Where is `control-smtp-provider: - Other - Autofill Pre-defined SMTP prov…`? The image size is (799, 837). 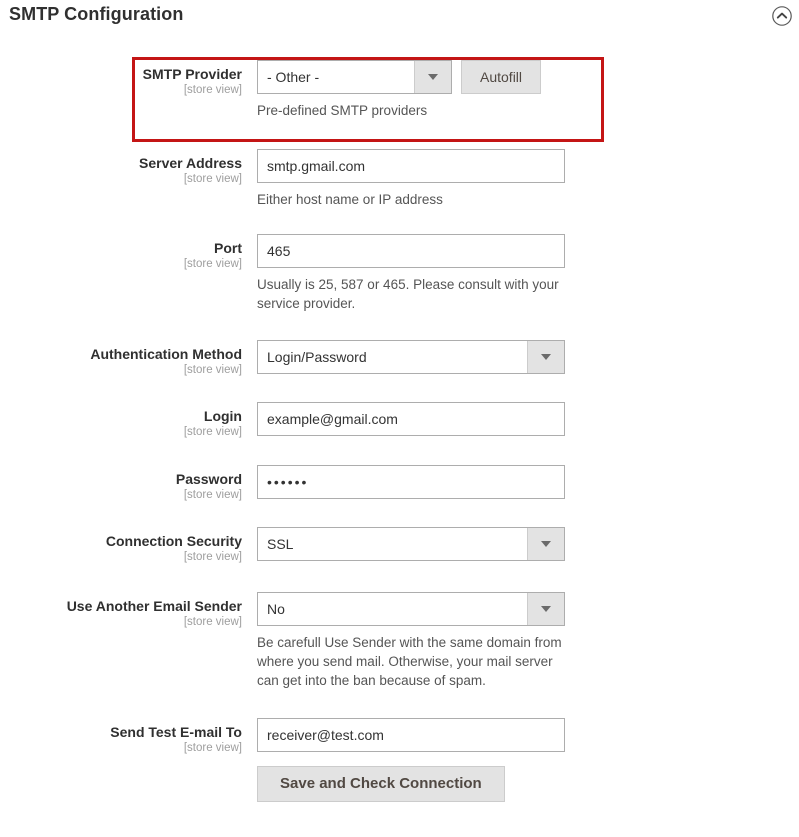 control-smtp-provider: - Other - Autofill Pre-defined SMTP prov… is located at coordinates (528, 90).